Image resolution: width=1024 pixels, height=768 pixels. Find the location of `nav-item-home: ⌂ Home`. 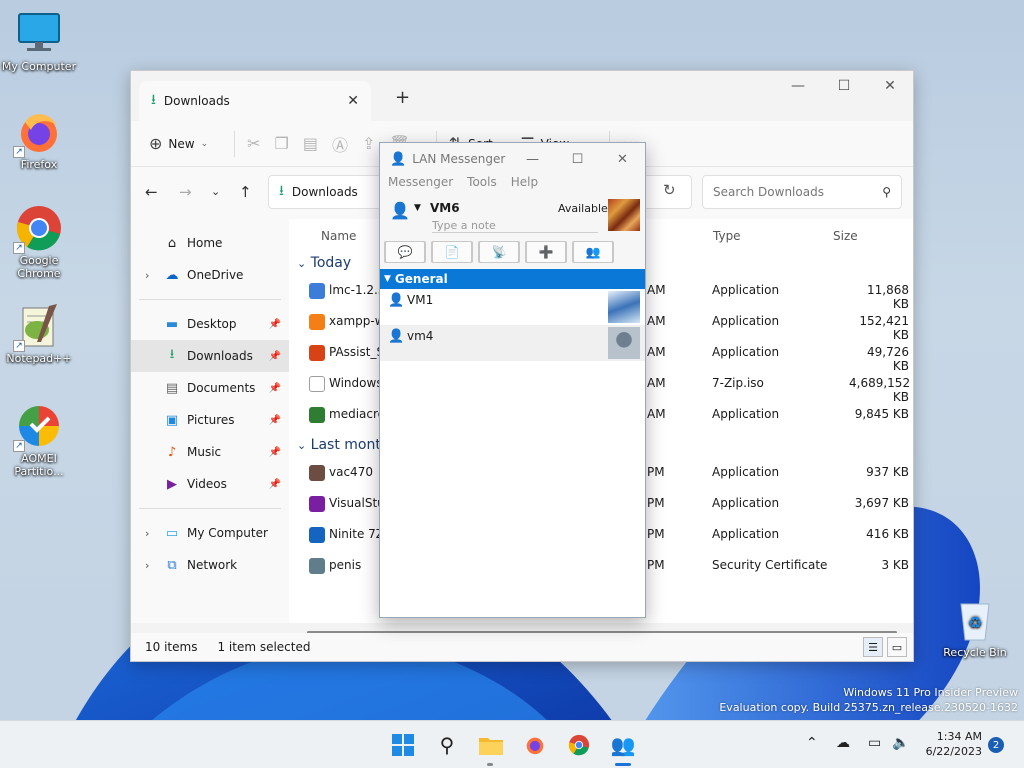

nav-item-home: ⌂ Home is located at coordinates (210, 243).